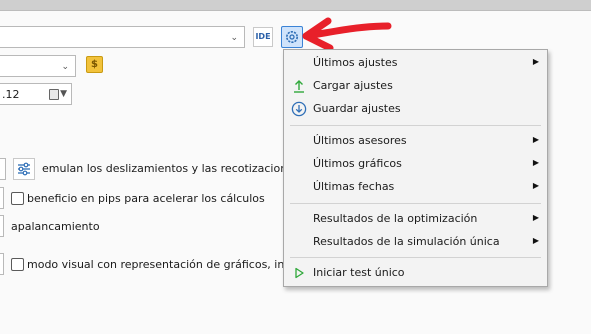 The width and height of the screenshot is (591, 334). I want to click on calendar-icon, so click(54, 94).